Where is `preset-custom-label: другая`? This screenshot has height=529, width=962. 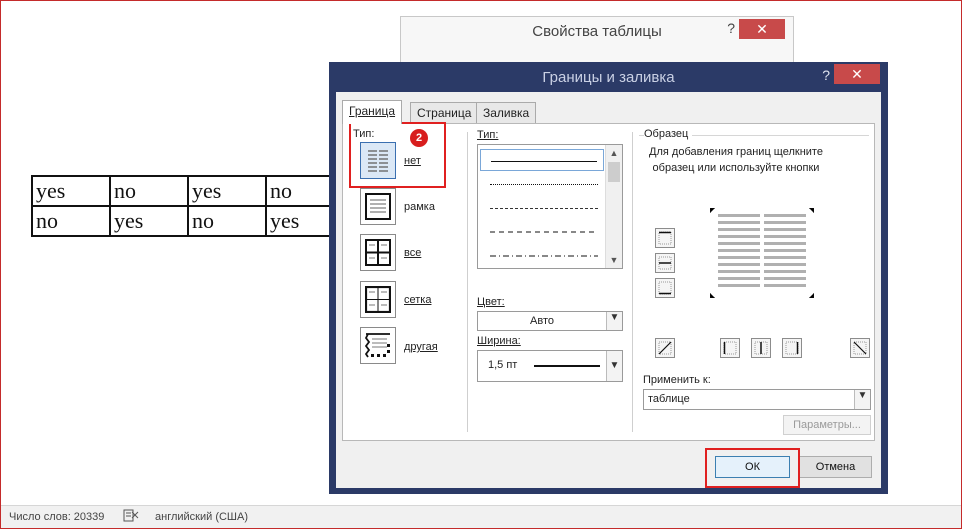 preset-custom-label: другая is located at coordinates (421, 347).